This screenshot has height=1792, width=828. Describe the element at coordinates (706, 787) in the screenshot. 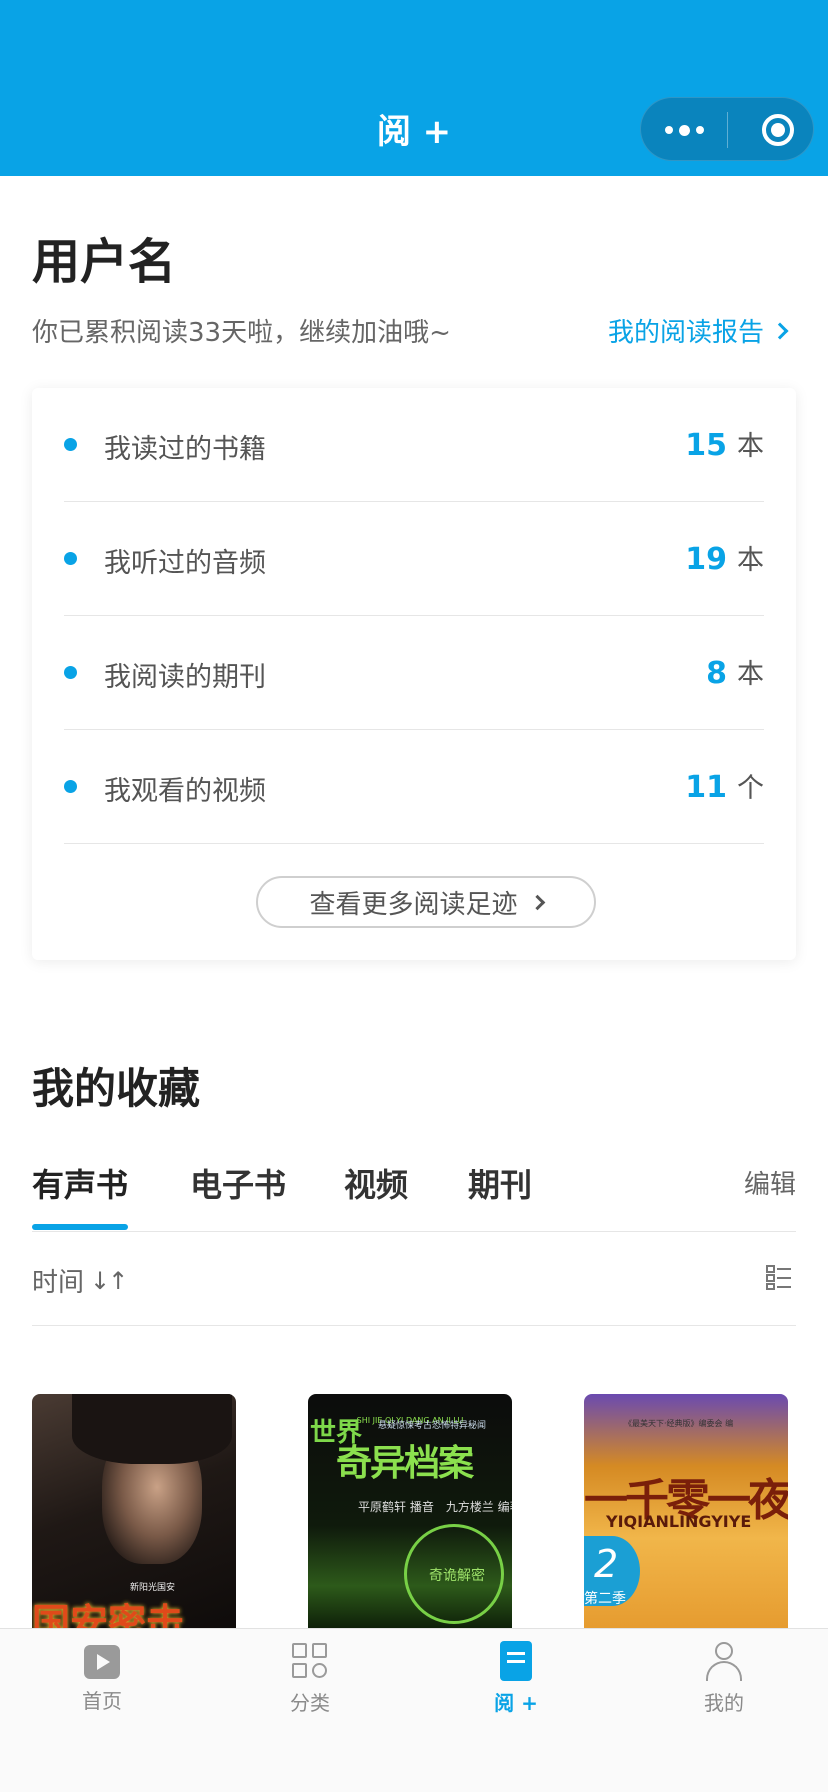

I see `stat-number: 11` at that location.